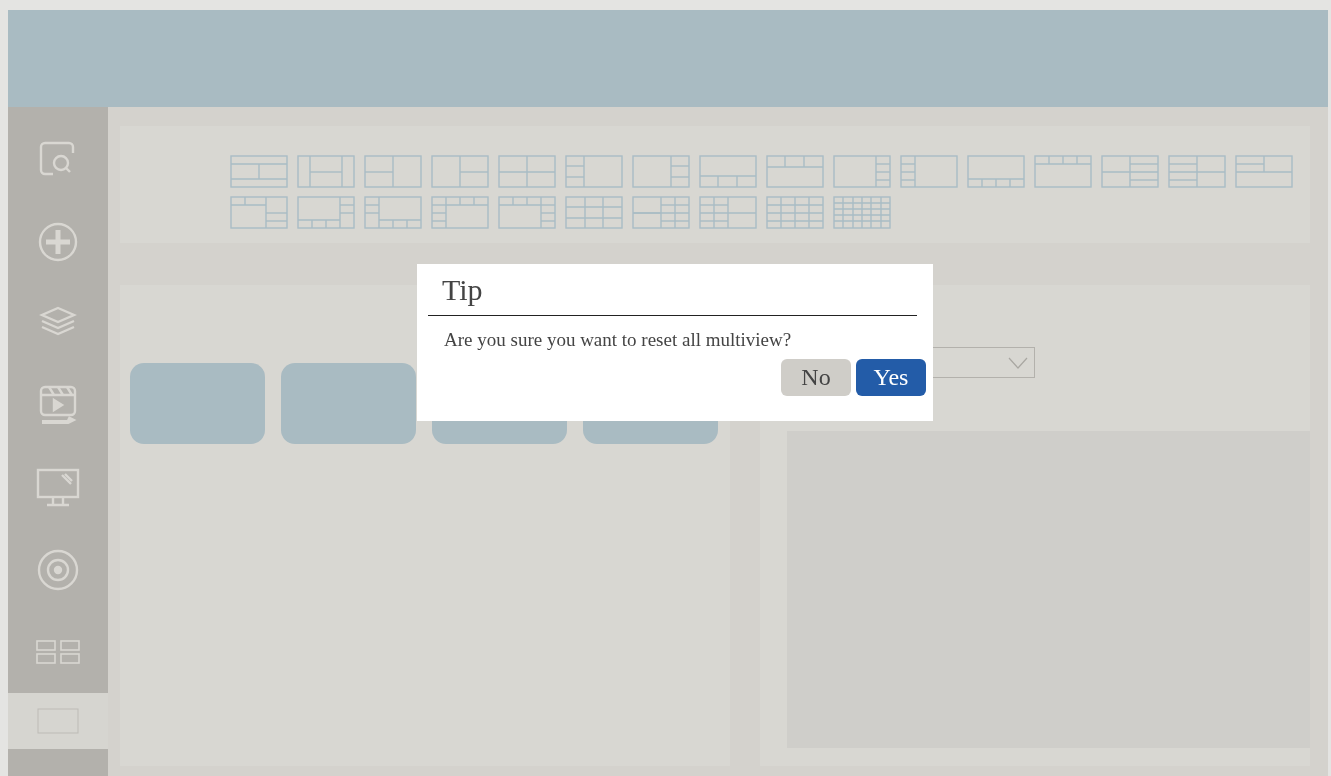  What do you see at coordinates (891, 377) in the screenshot?
I see `confirm-button: Yes` at bounding box center [891, 377].